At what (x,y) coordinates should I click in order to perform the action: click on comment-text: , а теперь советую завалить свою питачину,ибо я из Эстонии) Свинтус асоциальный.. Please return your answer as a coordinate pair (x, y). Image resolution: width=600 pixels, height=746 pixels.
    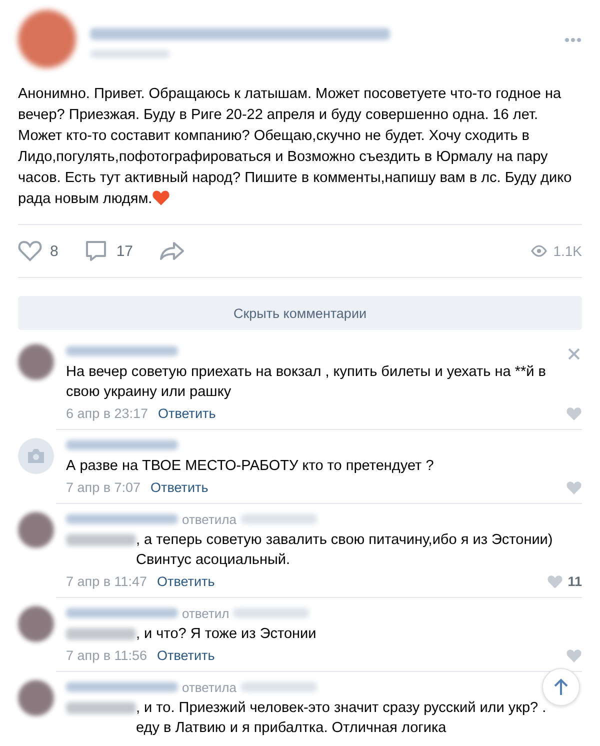
    Looking at the image, I should click on (345, 550).